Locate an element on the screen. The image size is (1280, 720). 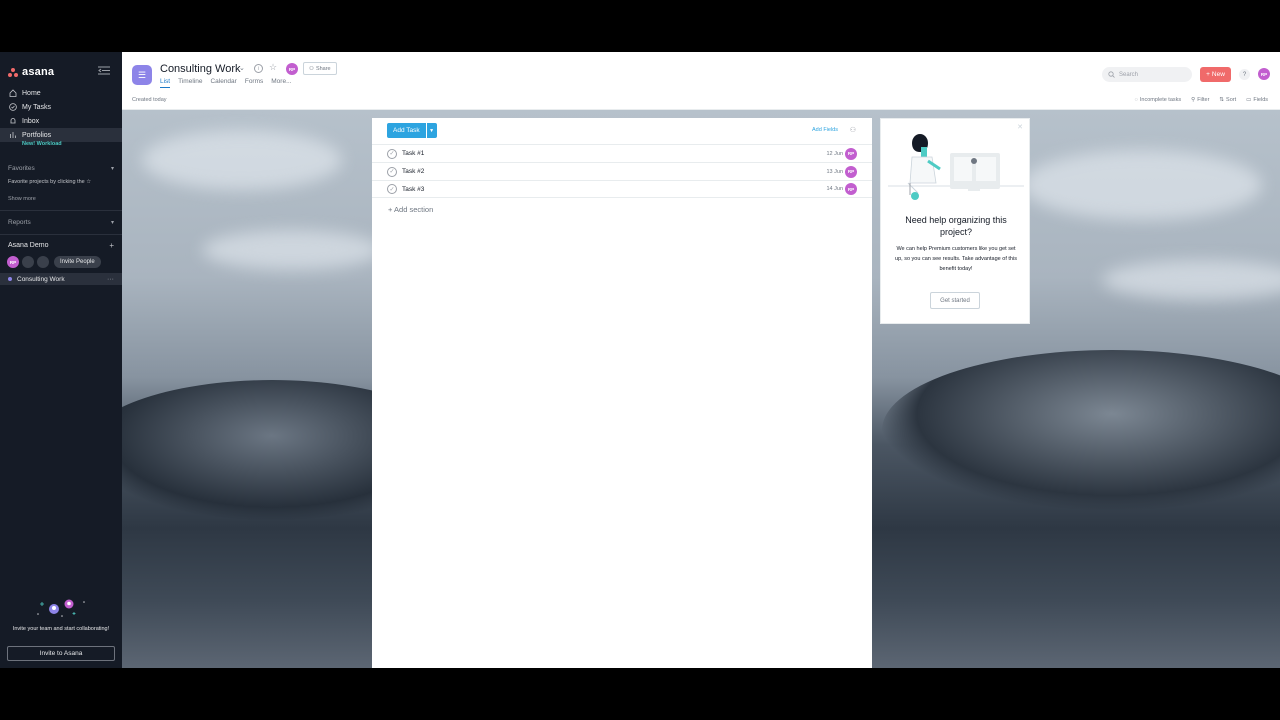
new-button: + New is located at coordinates (1215, 74).